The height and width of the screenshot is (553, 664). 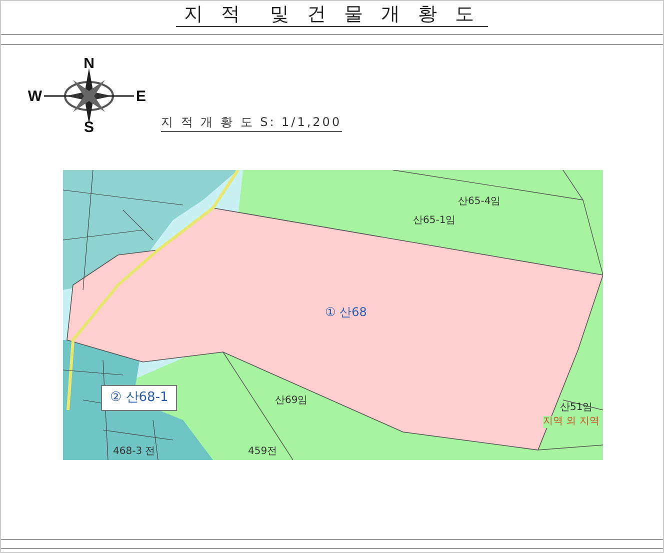 What do you see at coordinates (346, 312) in the screenshot?
I see `parcel-label: ① 산68` at bounding box center [346, 312].